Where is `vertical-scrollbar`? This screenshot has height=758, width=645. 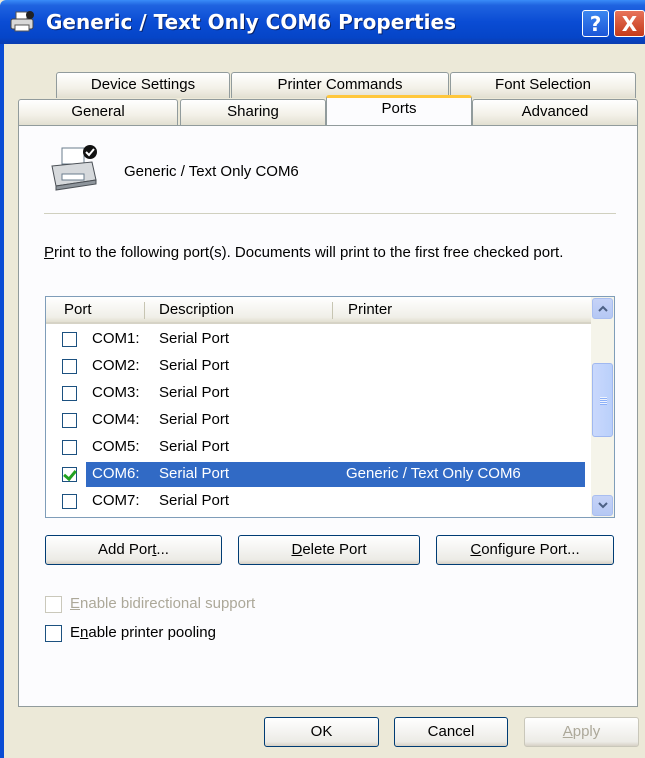 vertical-scrollbar is located at coordinates (602, 407).